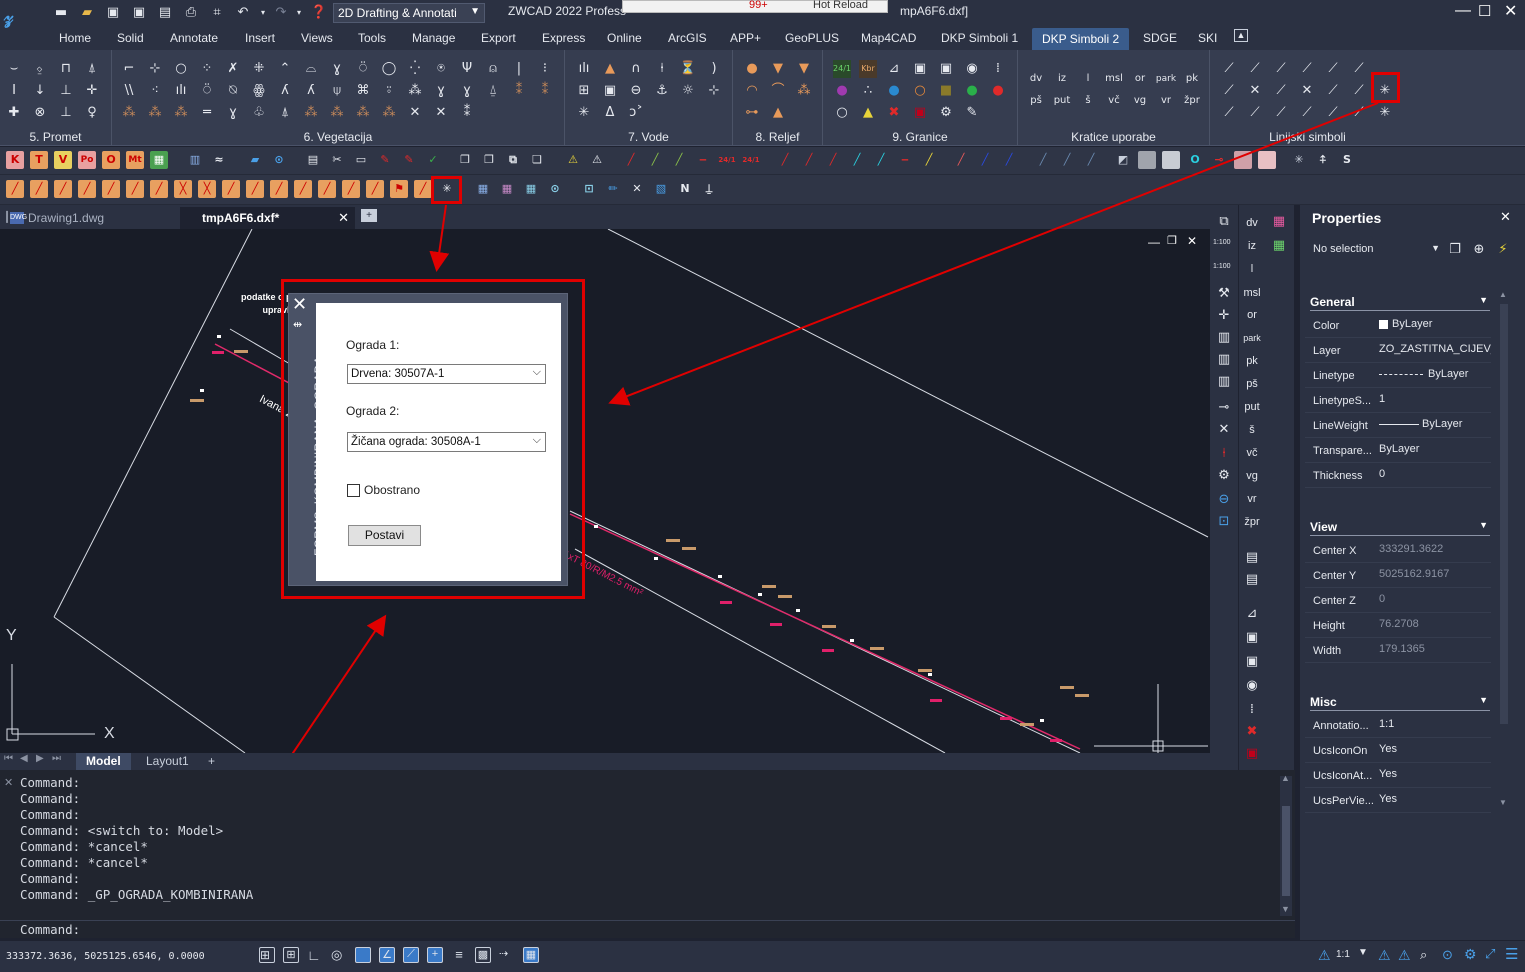  Describe the element at coordinates (194, 38) in the screenshot. I see `tab-annotate: Annotate` at that location.